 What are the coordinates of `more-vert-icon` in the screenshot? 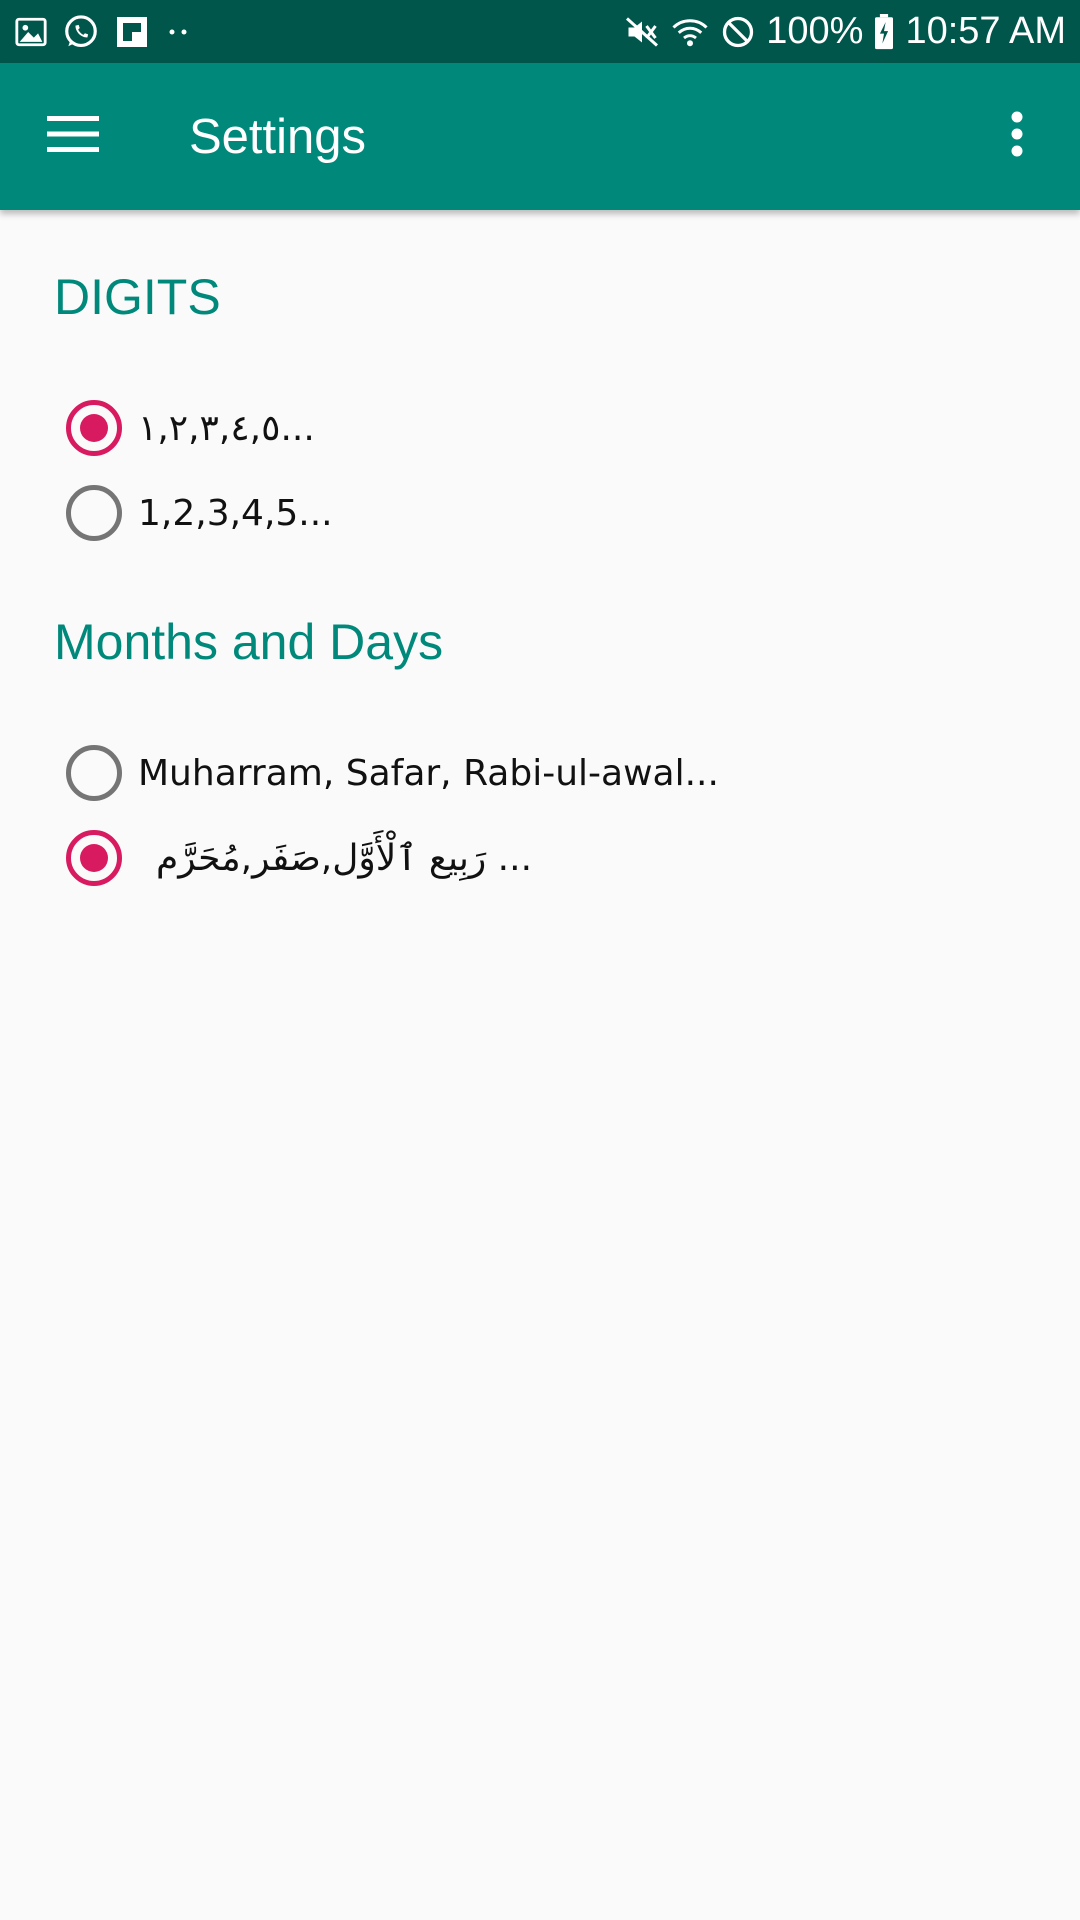 It's located at (1017, 136).